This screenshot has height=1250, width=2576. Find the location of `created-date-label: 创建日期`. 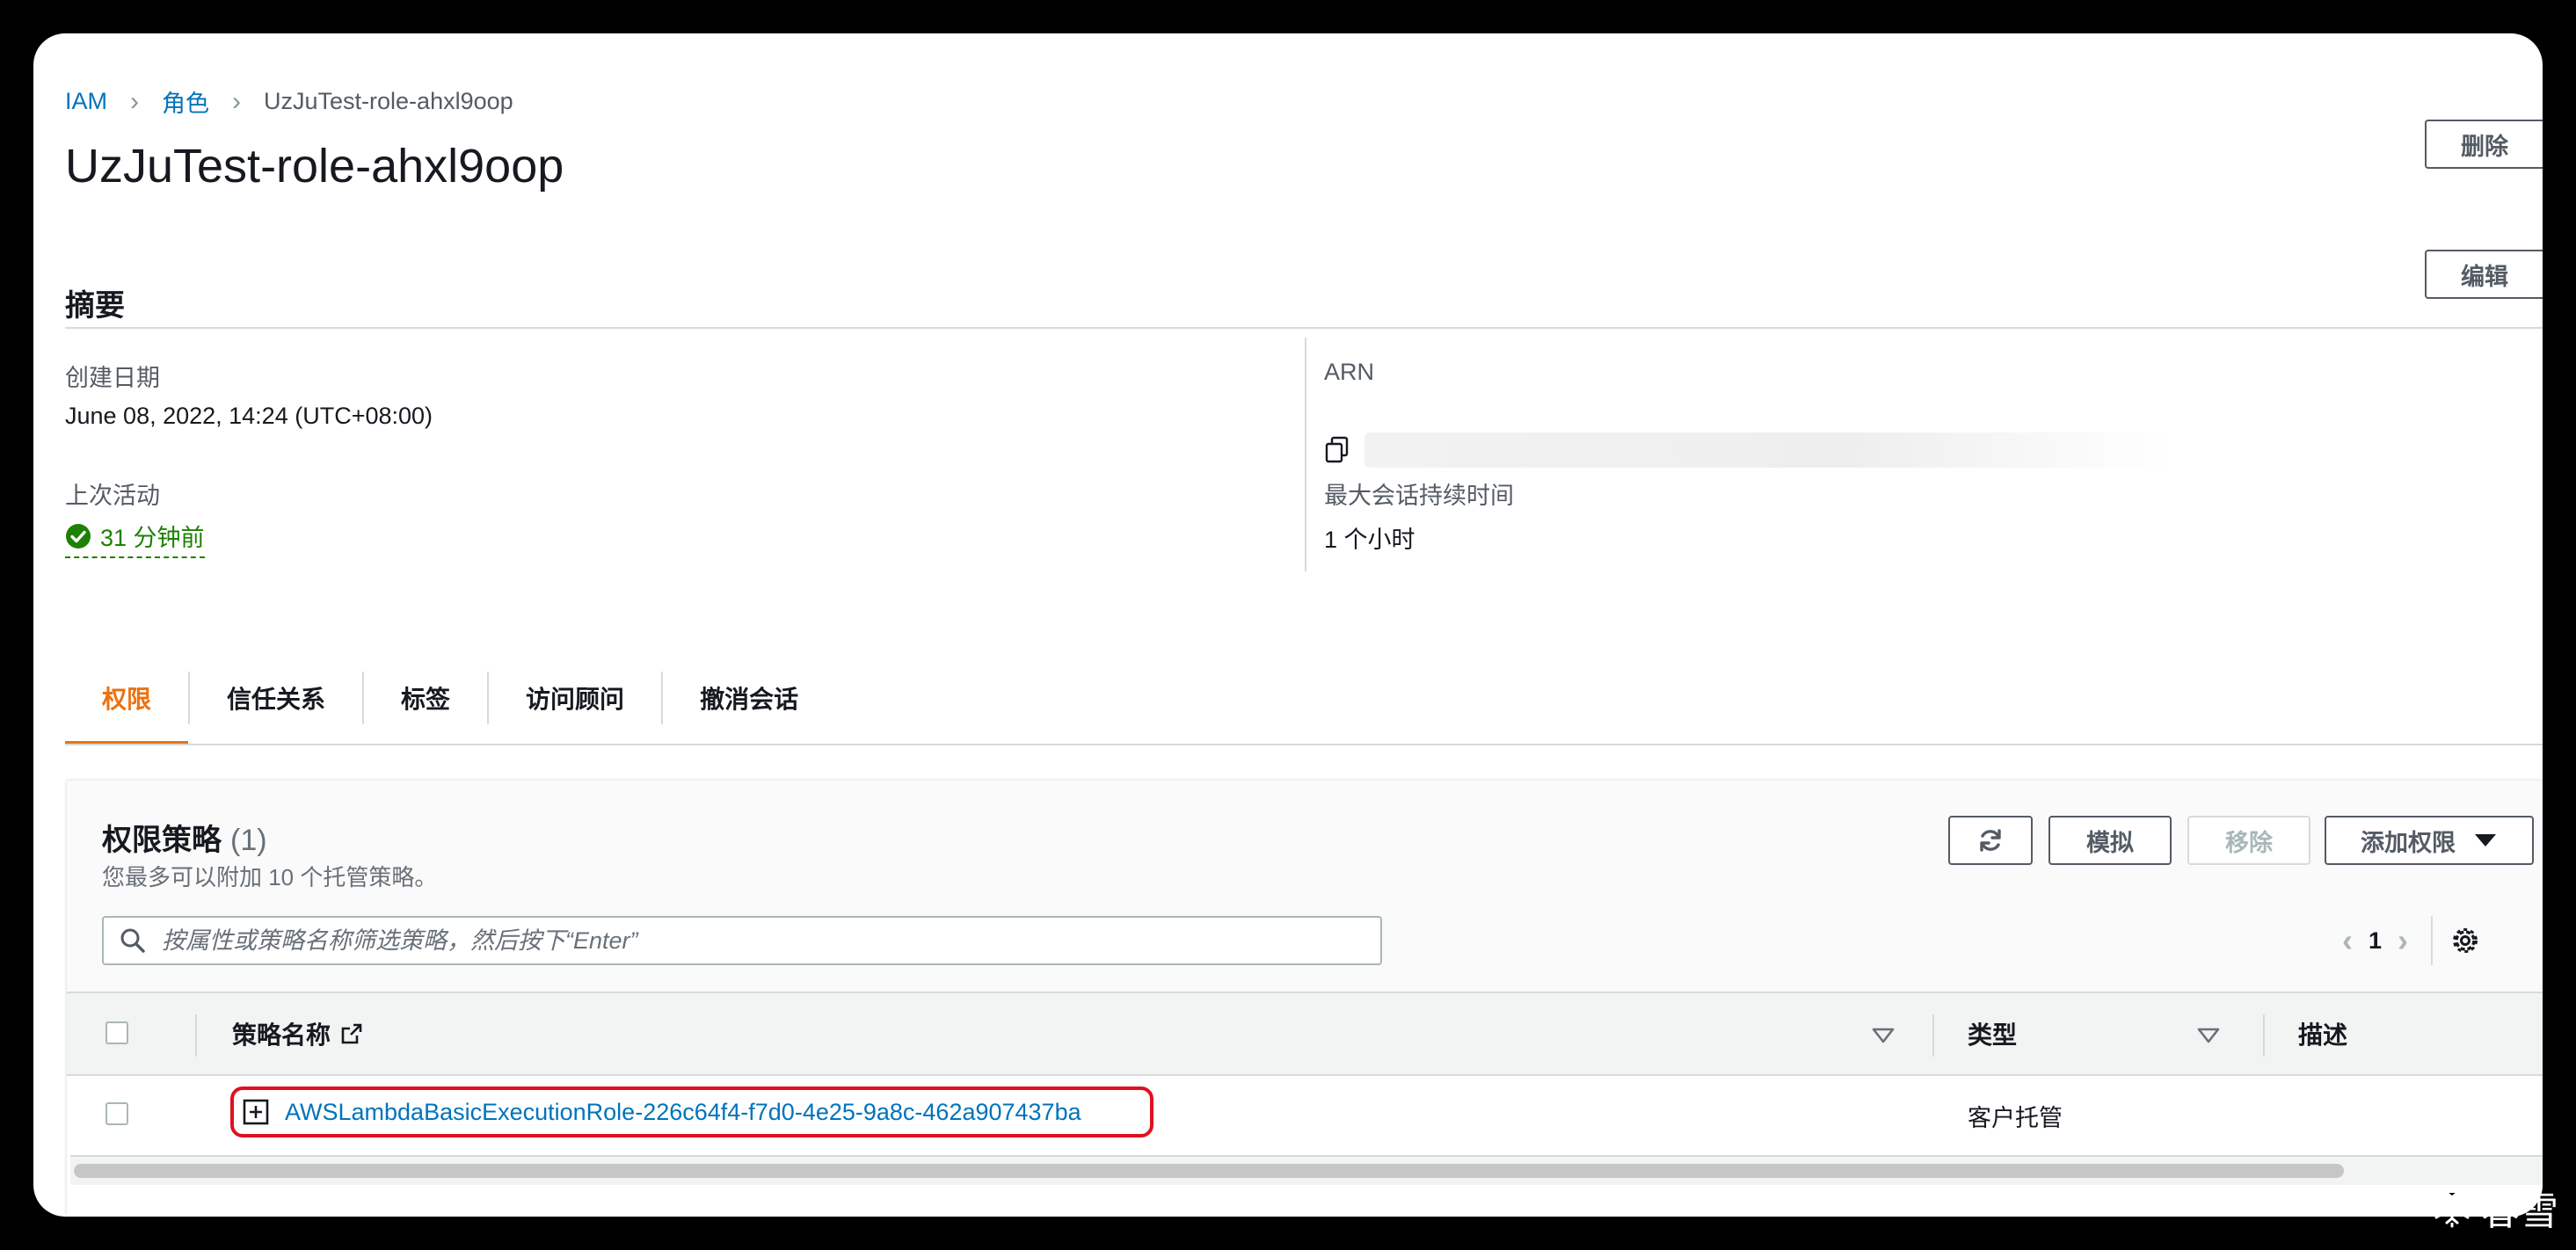

created-date-label: 创建日期 is located at coordinates (112, 378).